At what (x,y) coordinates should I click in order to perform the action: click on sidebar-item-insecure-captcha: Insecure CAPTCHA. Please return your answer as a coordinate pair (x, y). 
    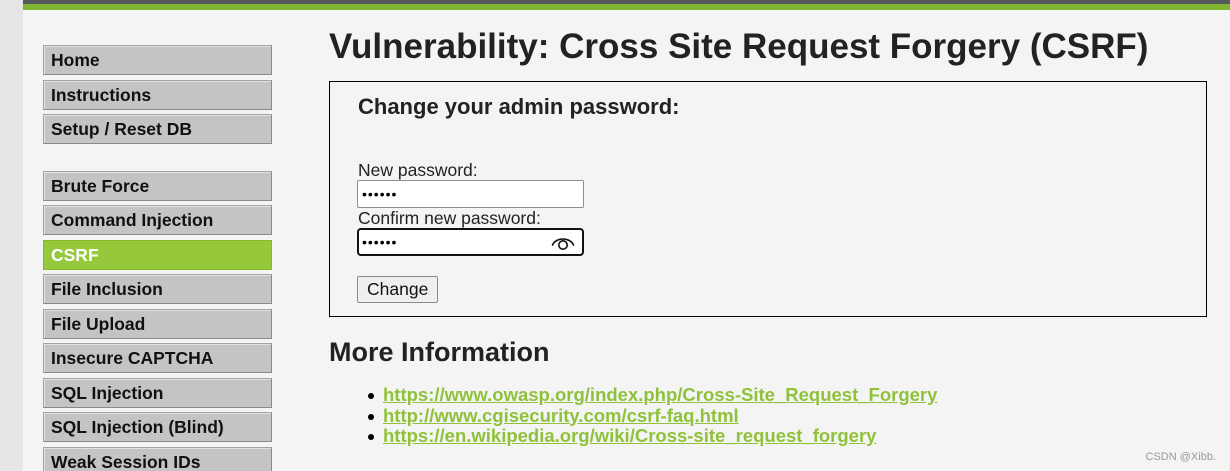
    Looking at the image, I should click on (157, 358).